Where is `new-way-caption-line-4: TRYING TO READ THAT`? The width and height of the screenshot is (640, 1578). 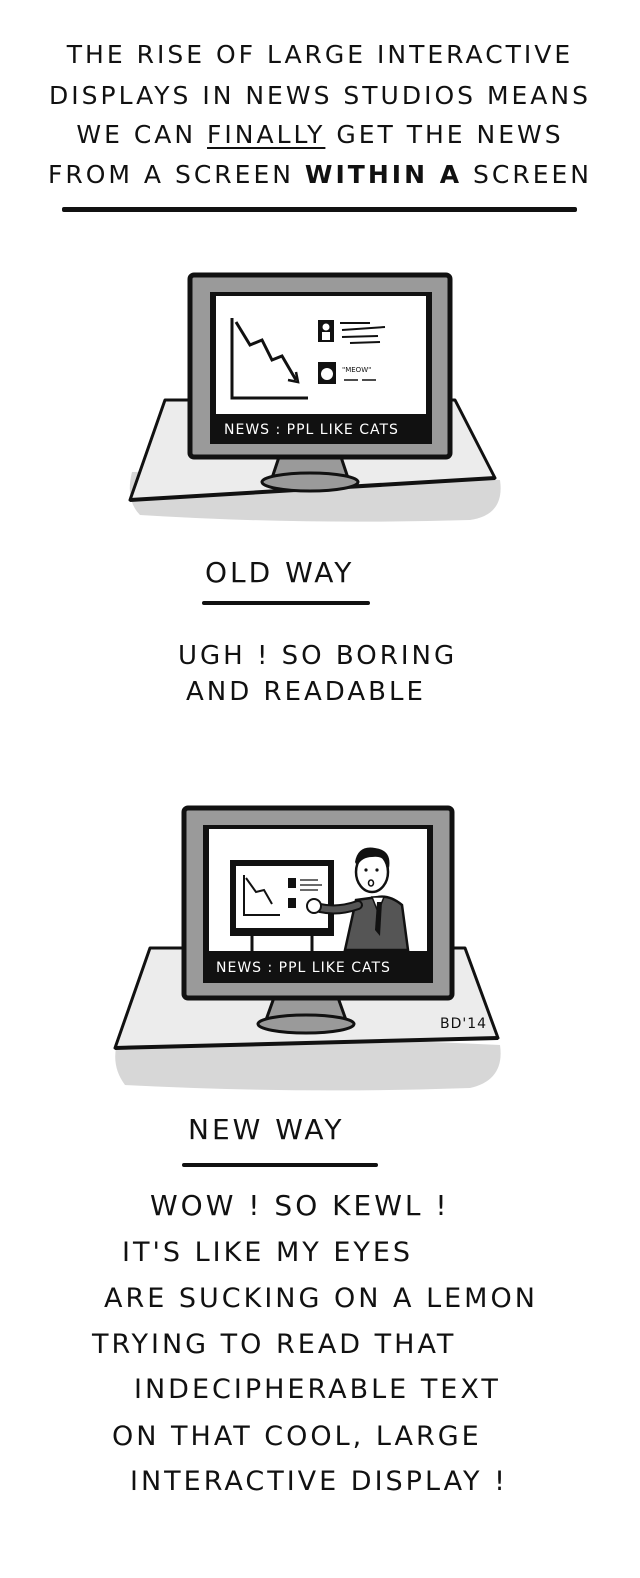
new-way-caption-line-4: TRYING TO READ THAT is located at coordinates (274, 1344).